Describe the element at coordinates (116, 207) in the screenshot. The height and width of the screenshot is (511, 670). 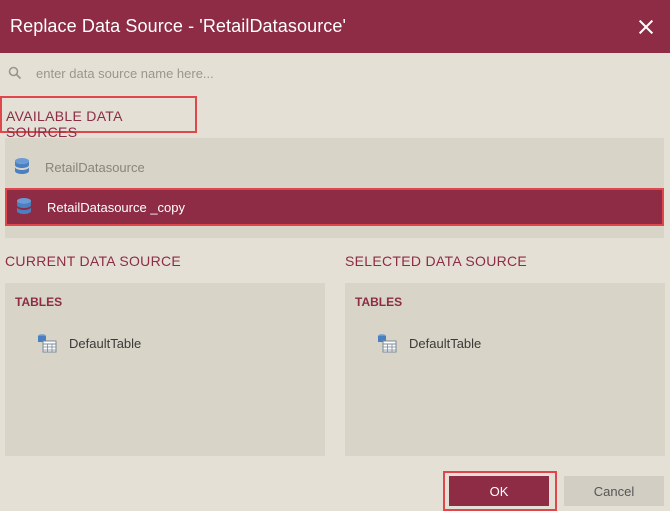
I see `data-source-label: RetailDatasource _copy` at that location.